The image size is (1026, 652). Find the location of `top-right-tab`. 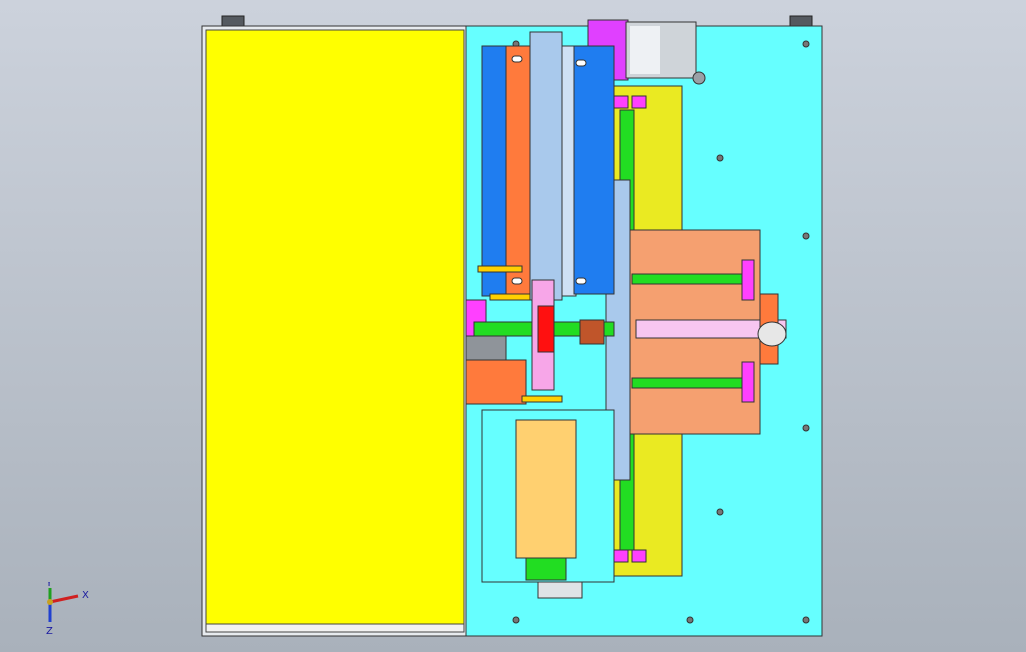

top-right-tab is located at coordinates (801, 21).